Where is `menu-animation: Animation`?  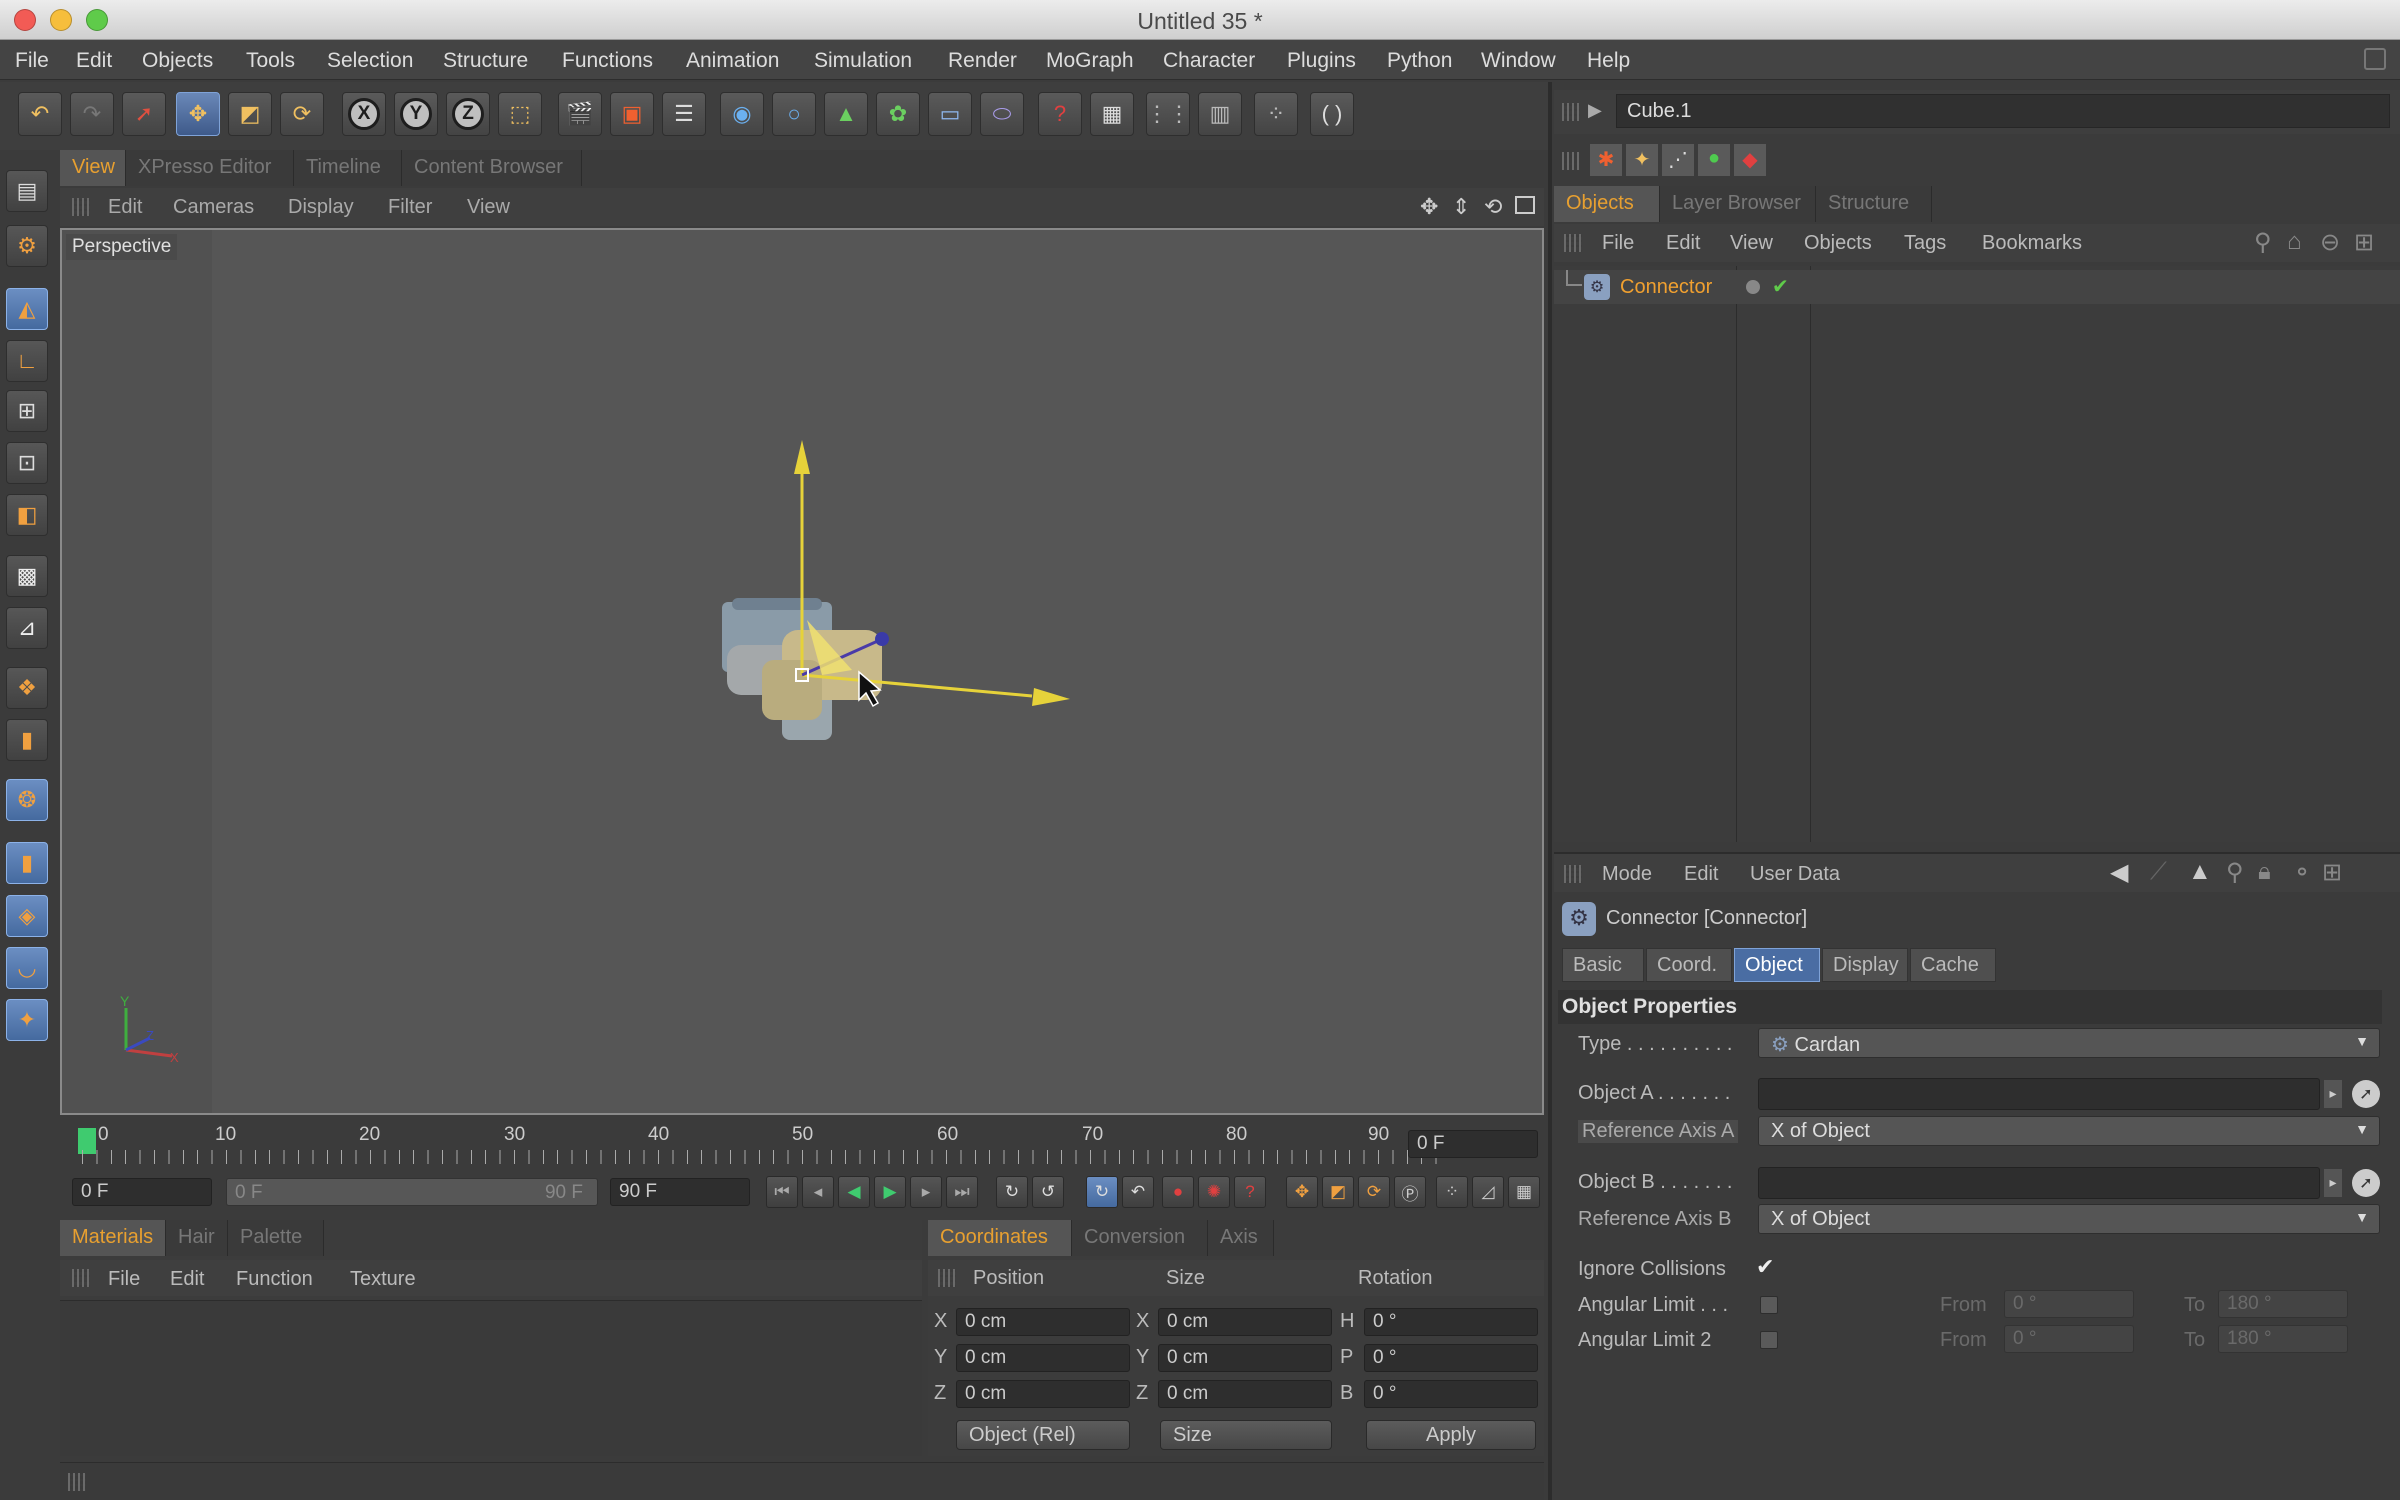 menu-animation: Animation is located at coordinates (732, 61).